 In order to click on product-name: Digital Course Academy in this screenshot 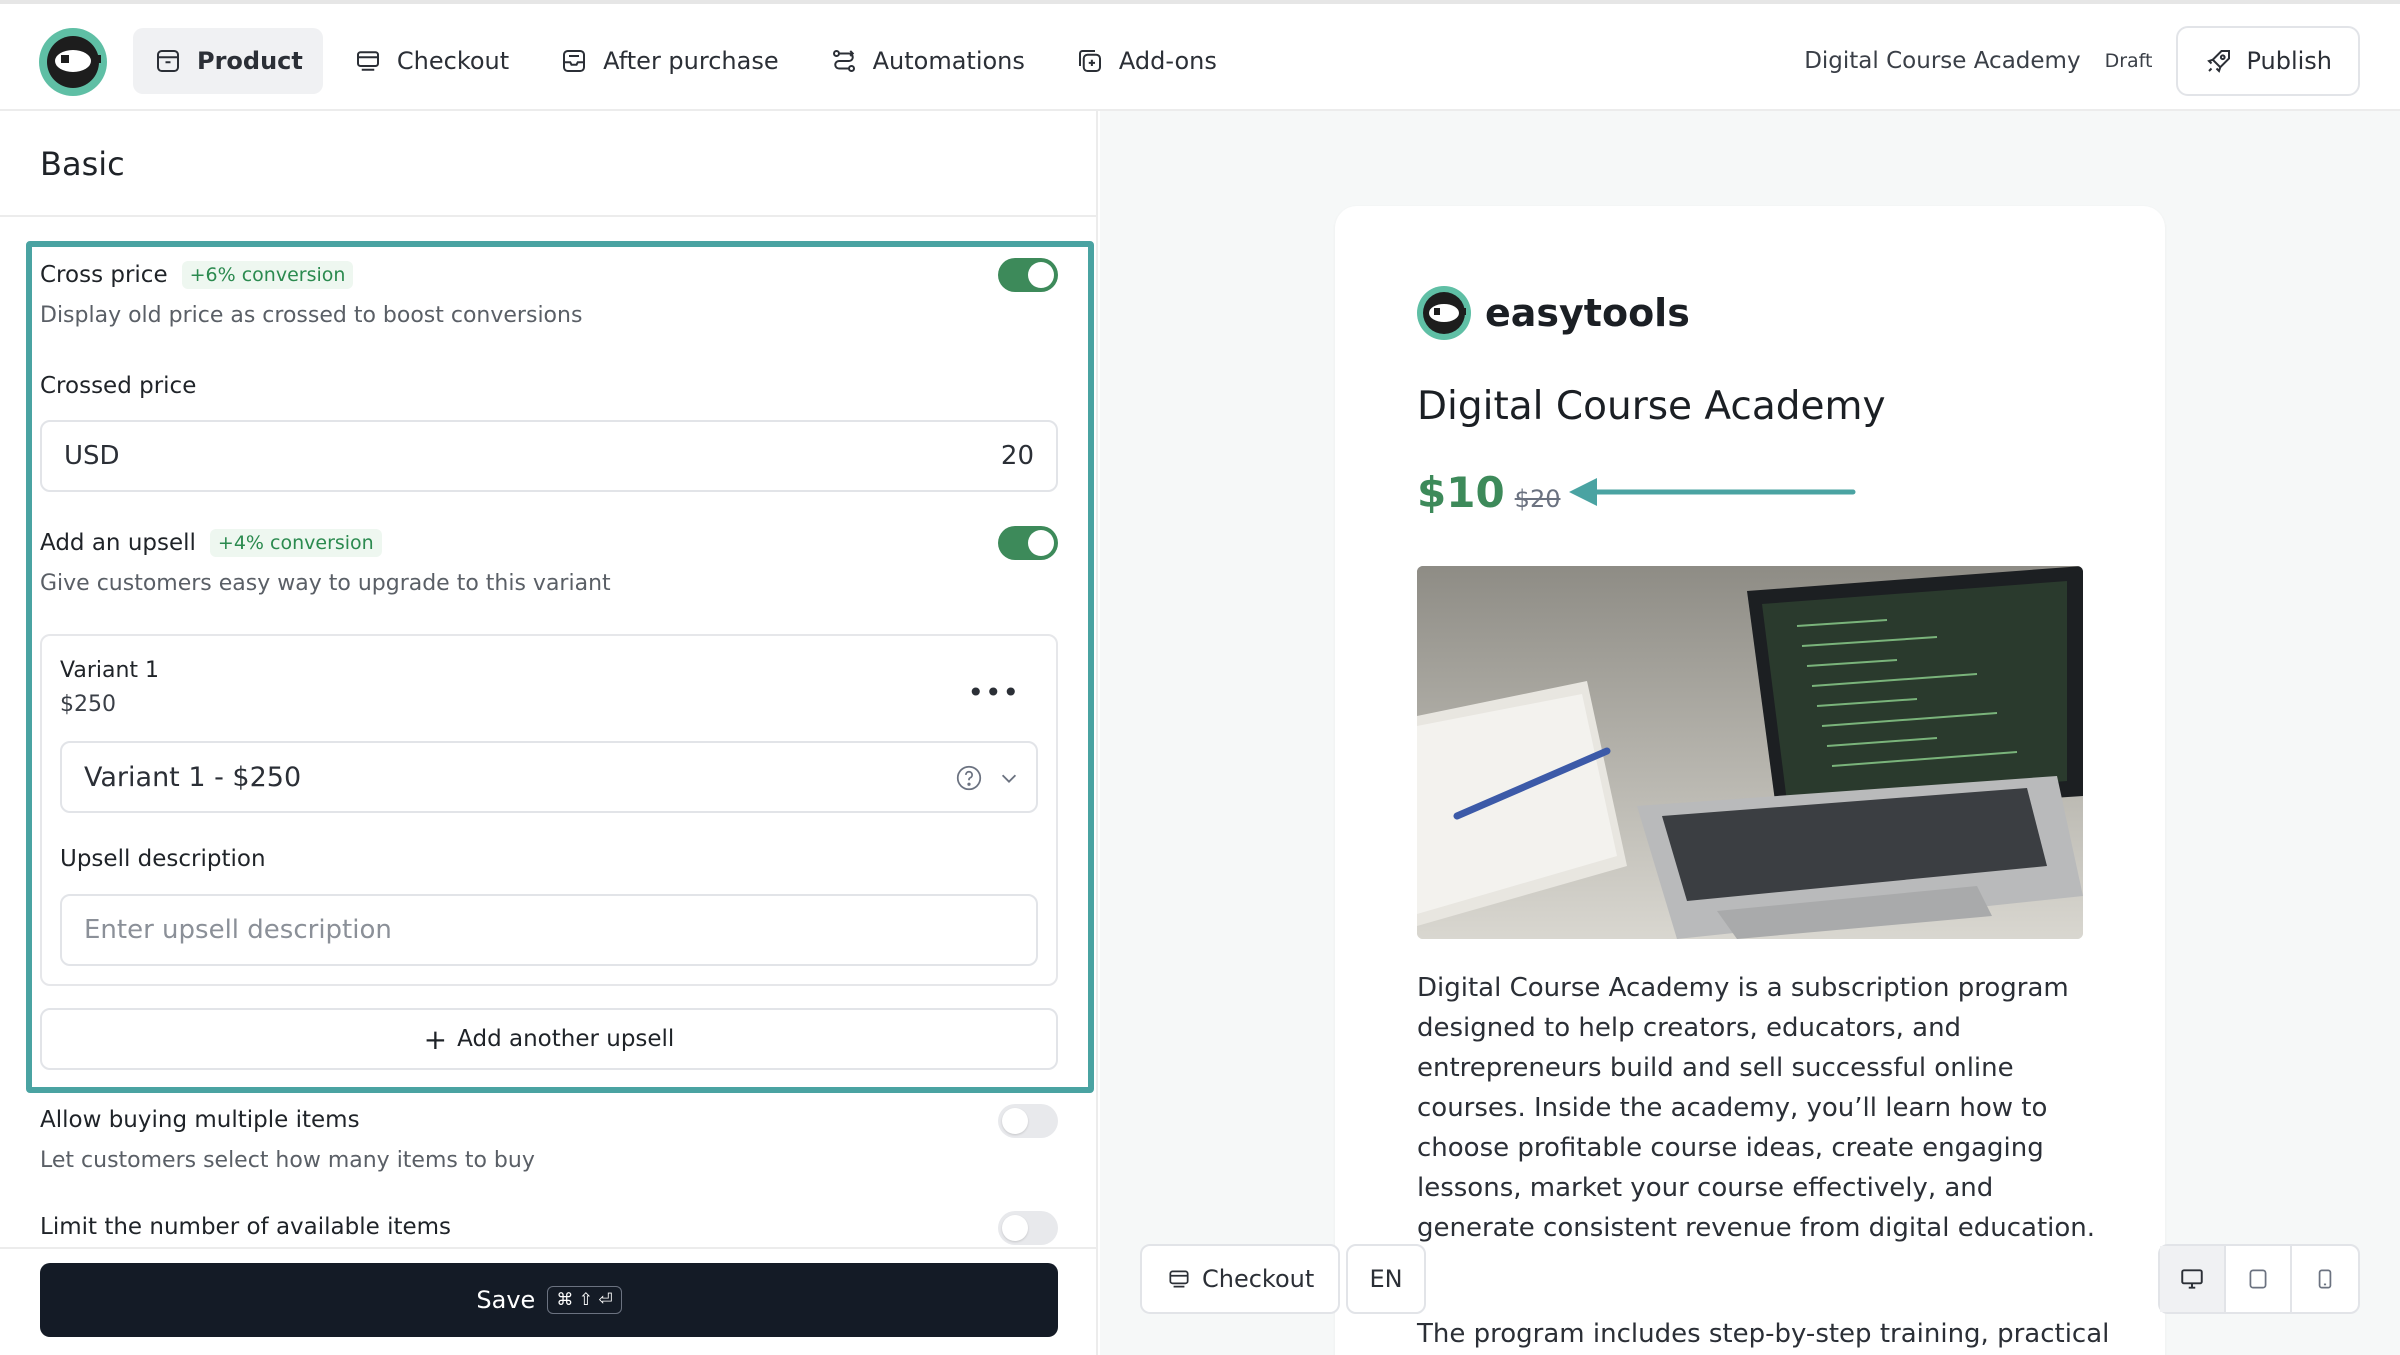, I will do `click(1942, 61)`.